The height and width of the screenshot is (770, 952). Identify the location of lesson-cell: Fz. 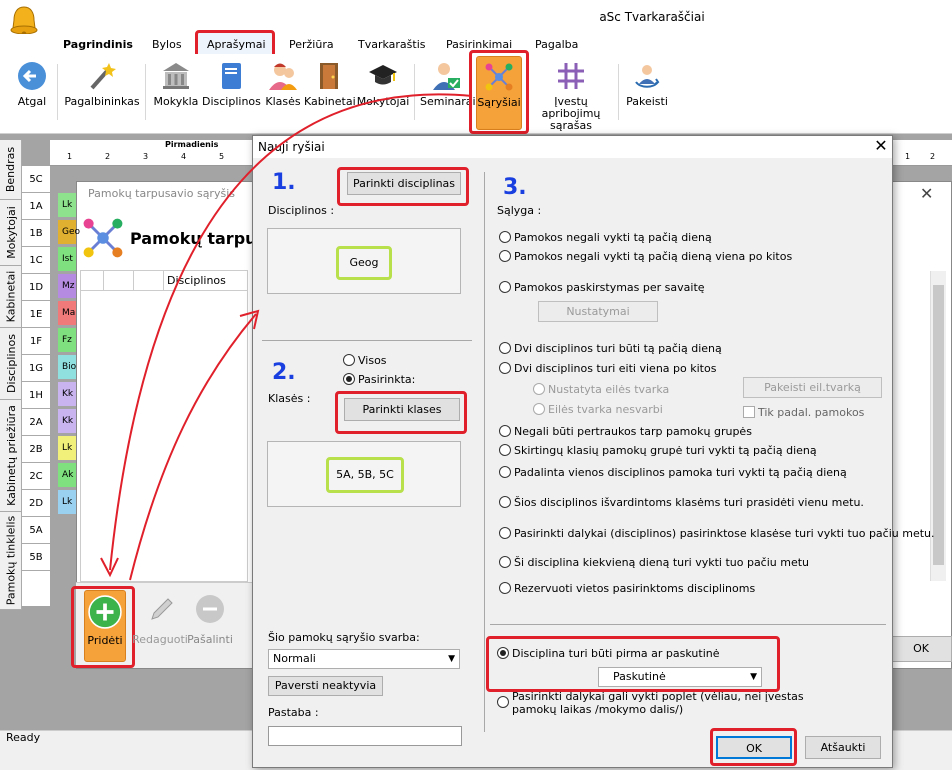
(67, 340).